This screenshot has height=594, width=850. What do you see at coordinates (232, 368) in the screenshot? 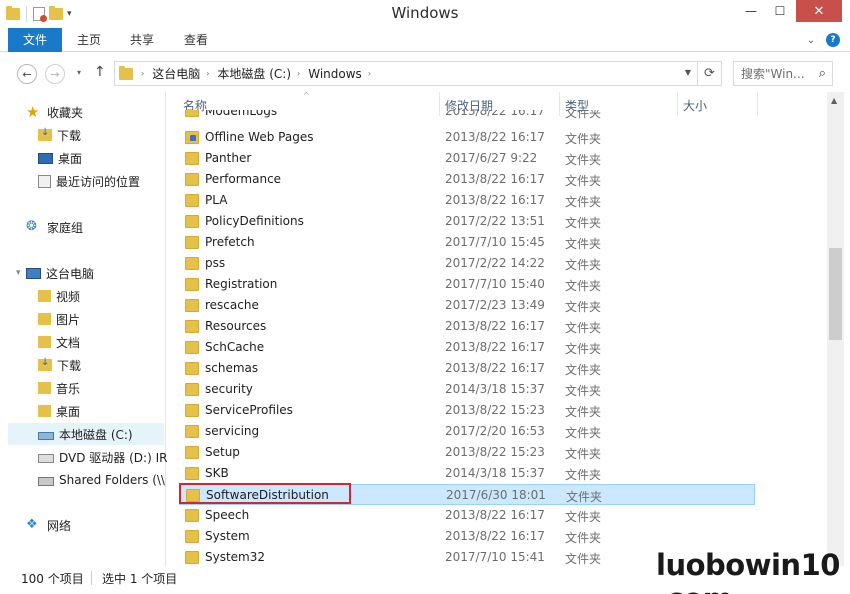
I see `file-name: schemas` at bounding box center [232, 368].